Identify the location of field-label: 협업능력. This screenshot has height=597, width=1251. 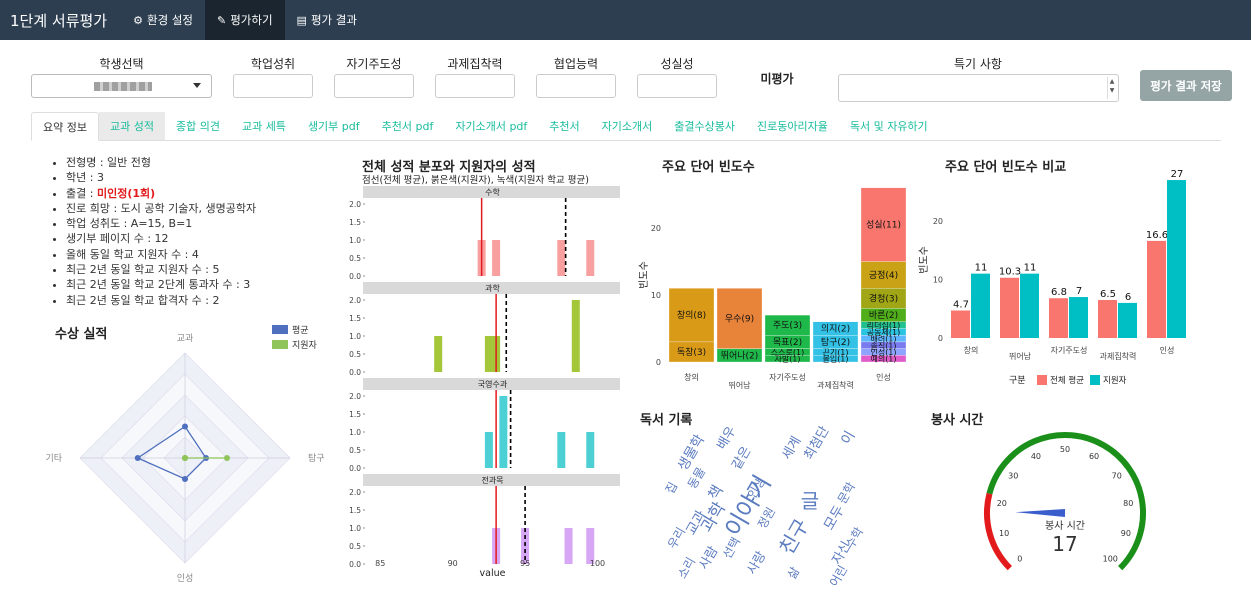
(576, 64).